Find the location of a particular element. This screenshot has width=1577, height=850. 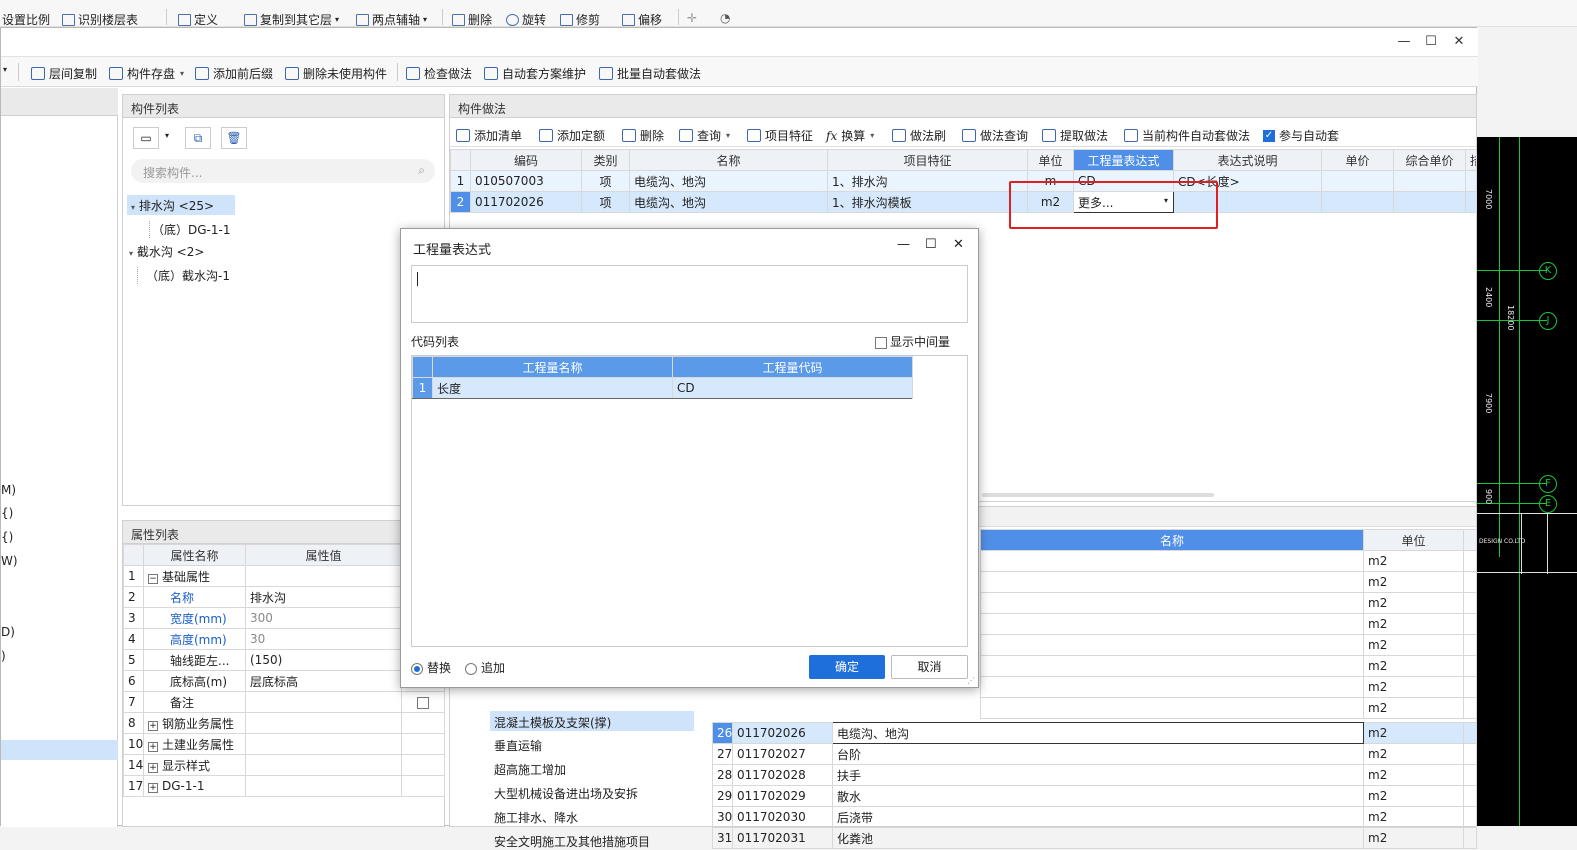

category-item: 施工排水、降水 is located at coordinates (536, 817).